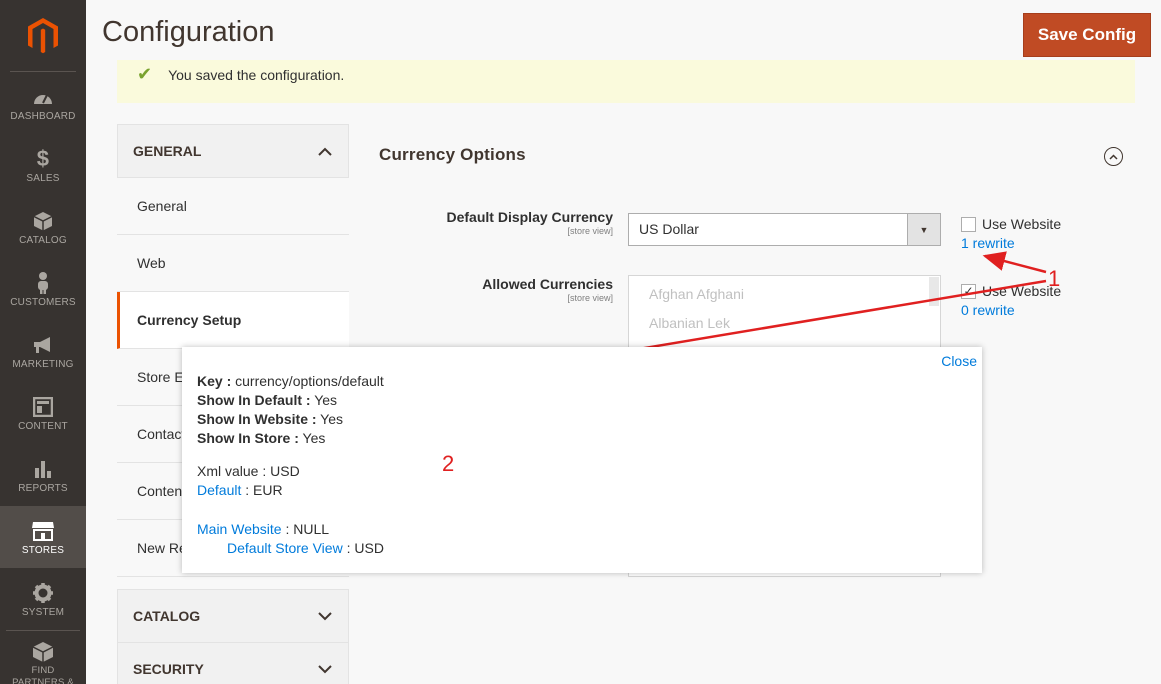 This screenshot has width=1161, height=684. I want to click on multiselect-option: Afghan Afghani, so click(784, 300).